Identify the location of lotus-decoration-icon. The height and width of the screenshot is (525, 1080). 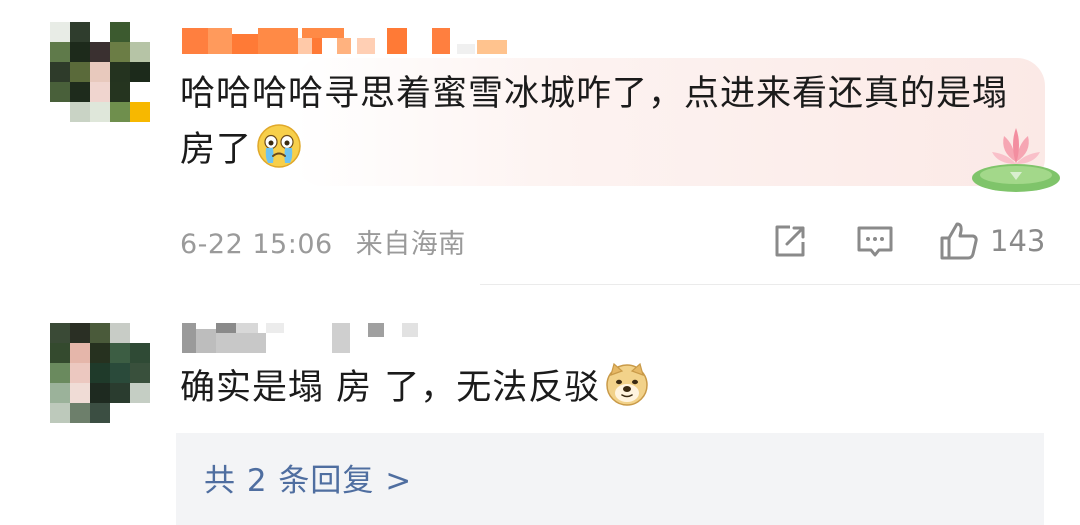
(1016, 158).